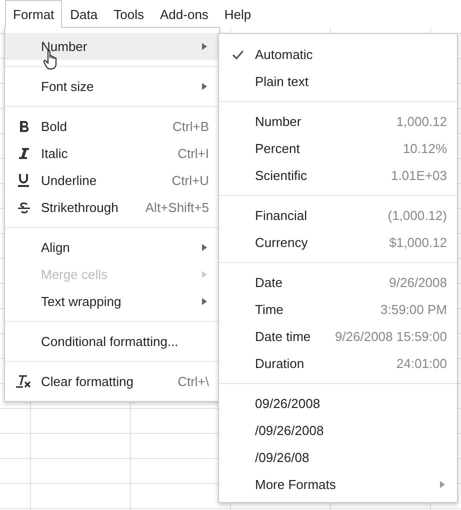 This screenshot has width=461, height=510. What do you see at coordinates (23, 153) in the screenshot?
I see `italic-icon` at bounding box center [23, 153].